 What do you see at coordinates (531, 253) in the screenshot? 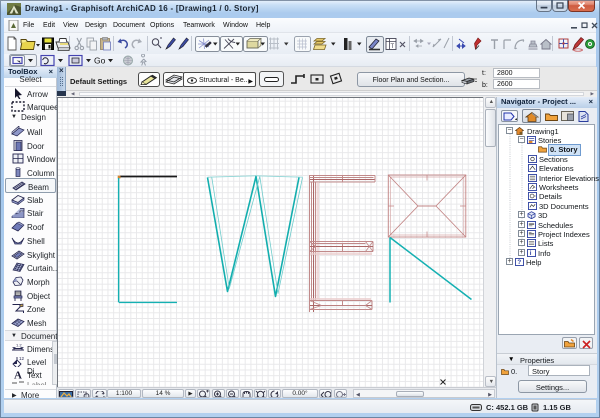
I see `svg-text: i` at bounding box center [531, 253].